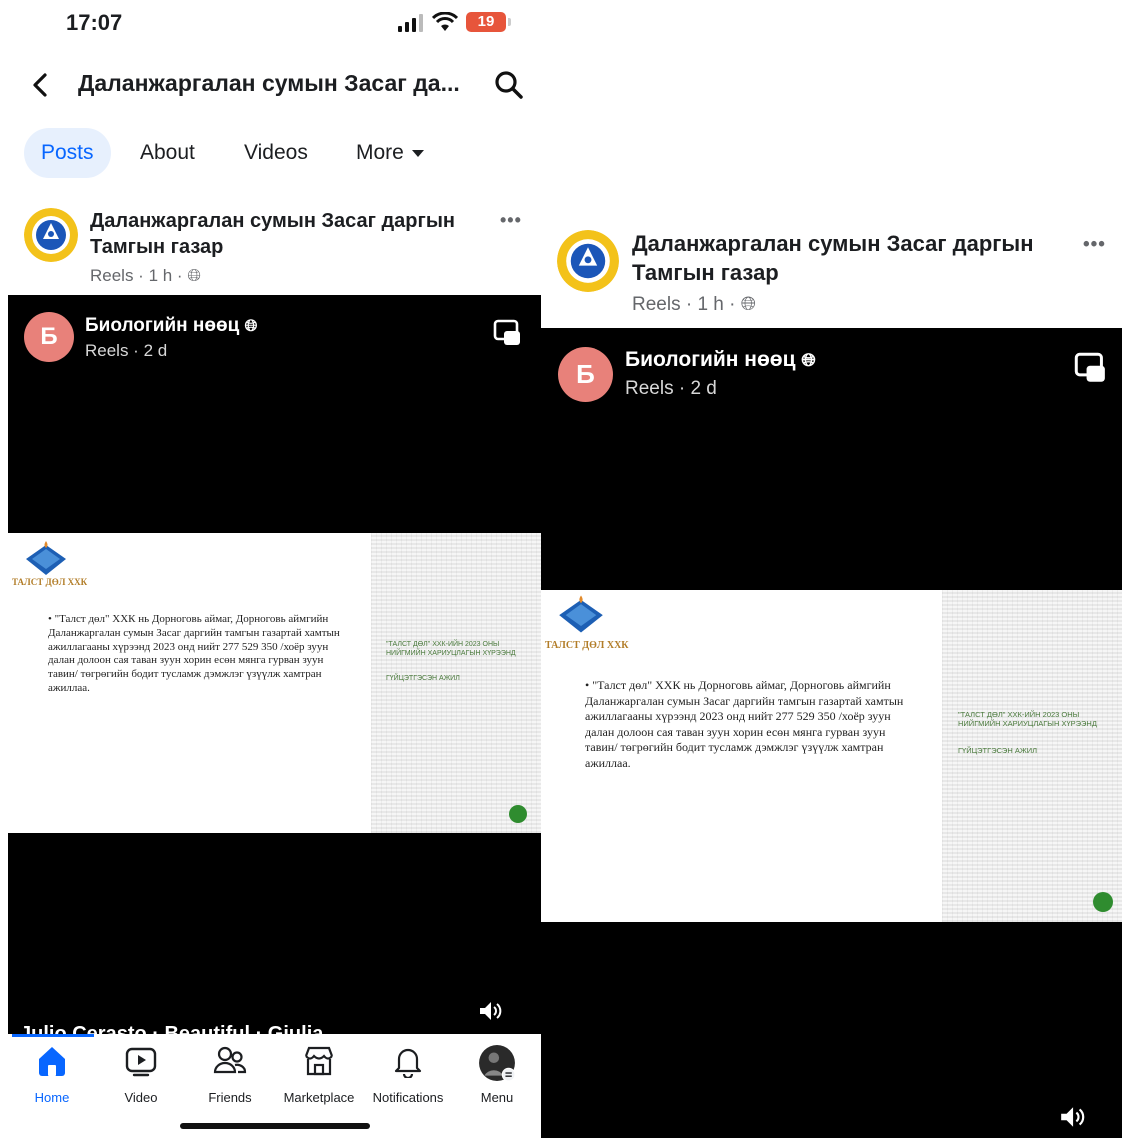 This screenshot has height=1138, width=1122. Describe the element at coordinates (230, 1060) in the screenshot. I see `friends-icon` at that location.